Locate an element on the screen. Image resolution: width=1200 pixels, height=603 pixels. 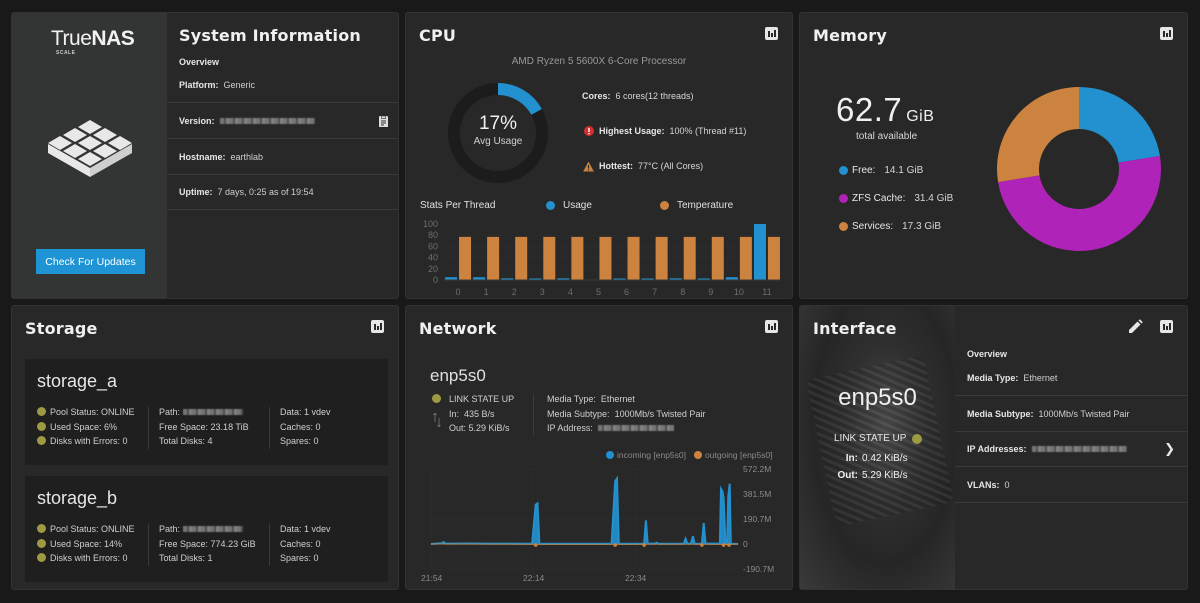
highest-usage-label: Highest Usage: is located at coordinates (632, 131).